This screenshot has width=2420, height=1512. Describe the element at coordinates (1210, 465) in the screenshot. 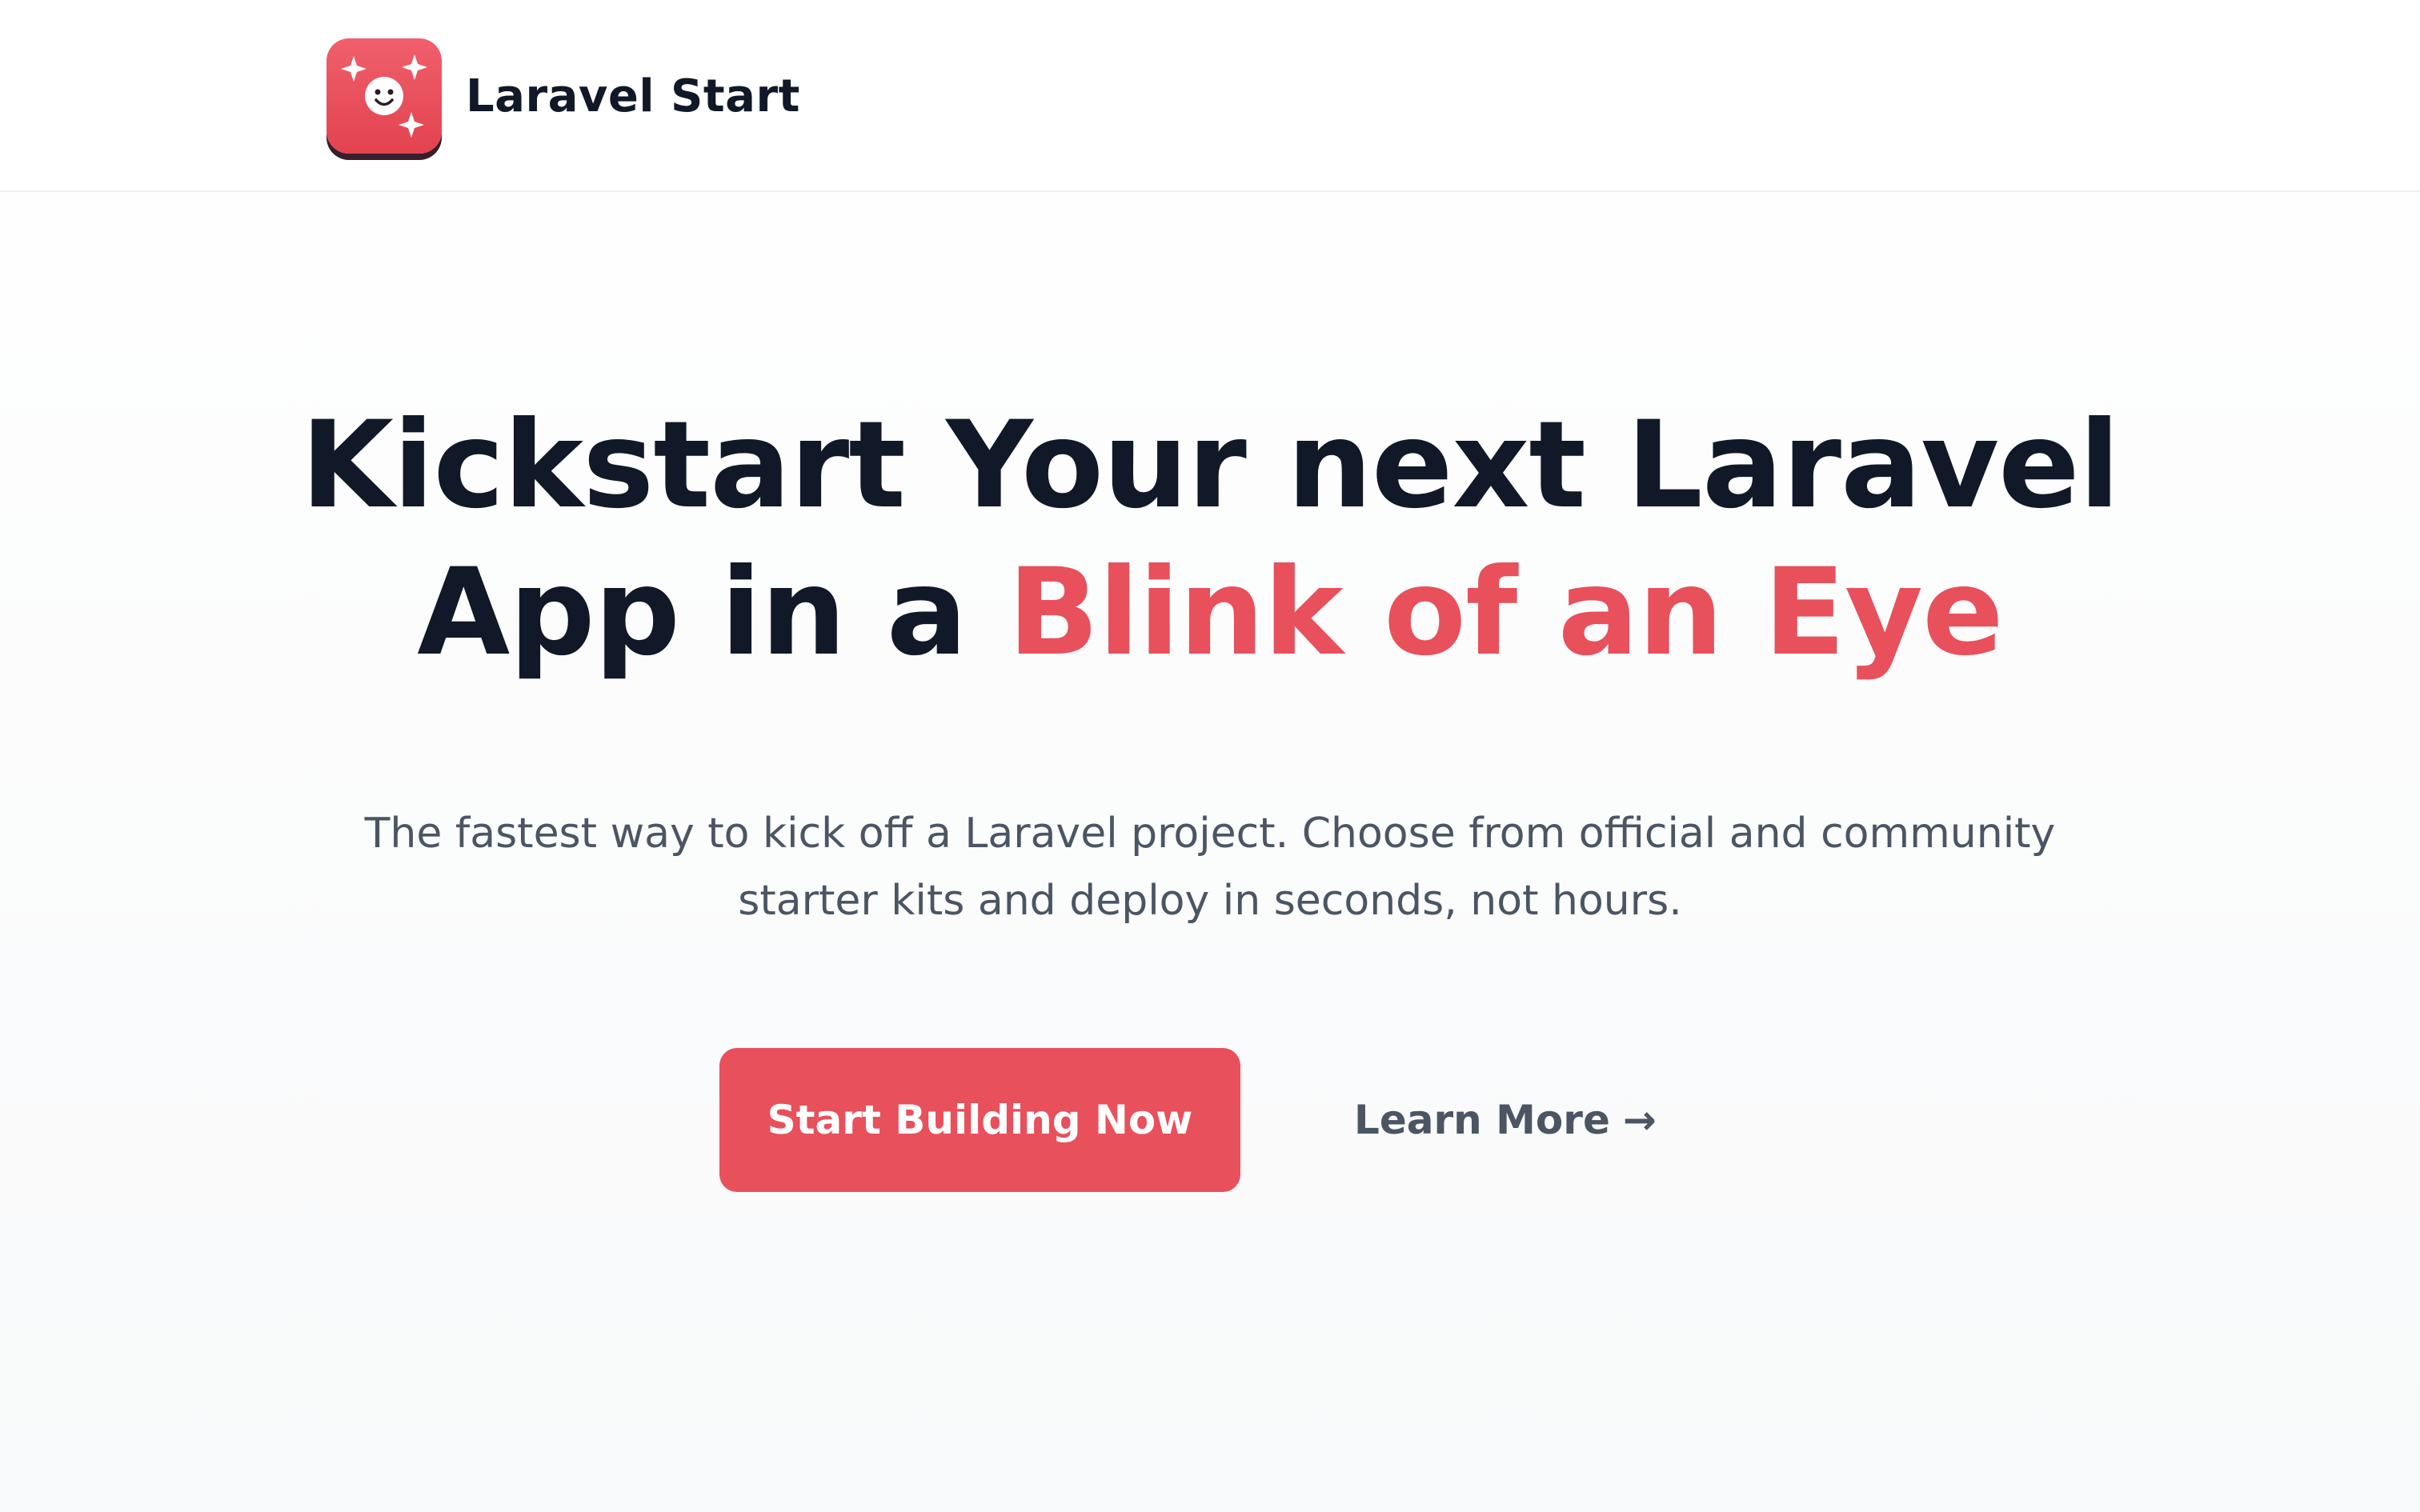

I see `headline-line-1: Kickstart Your next Laravel` at that location.